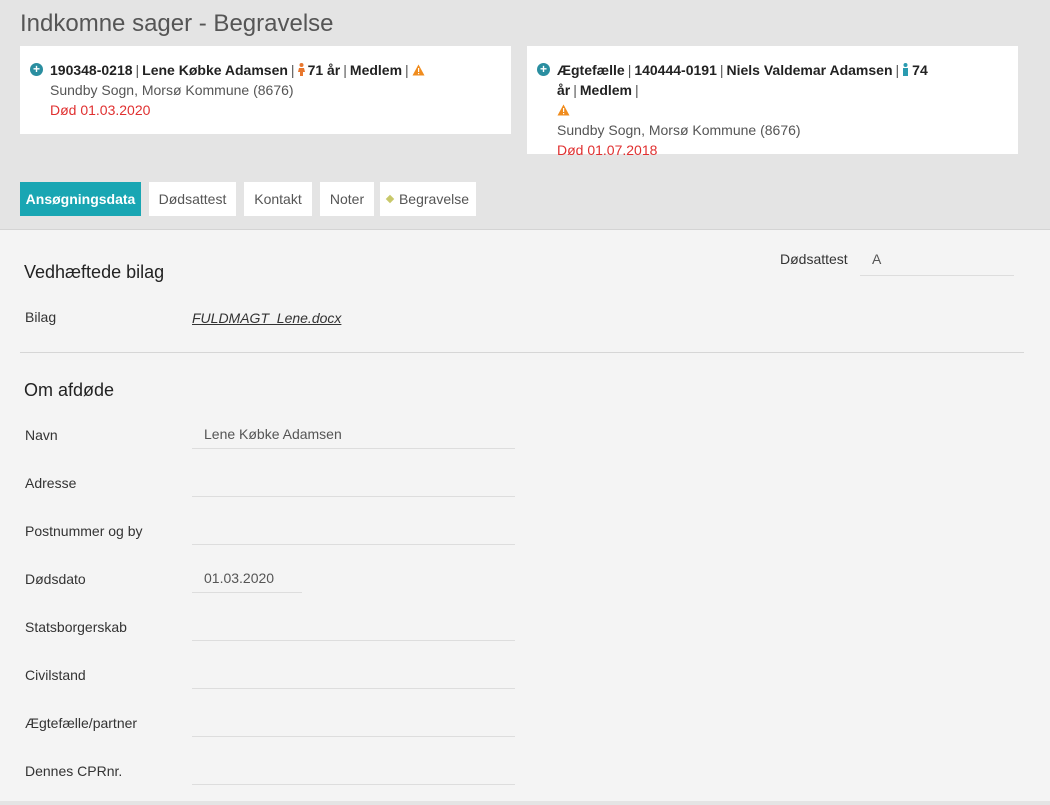  Describe the element at coordinates (434, 199) in the screenshot. I see `tab-label: Begravelse` at that location.